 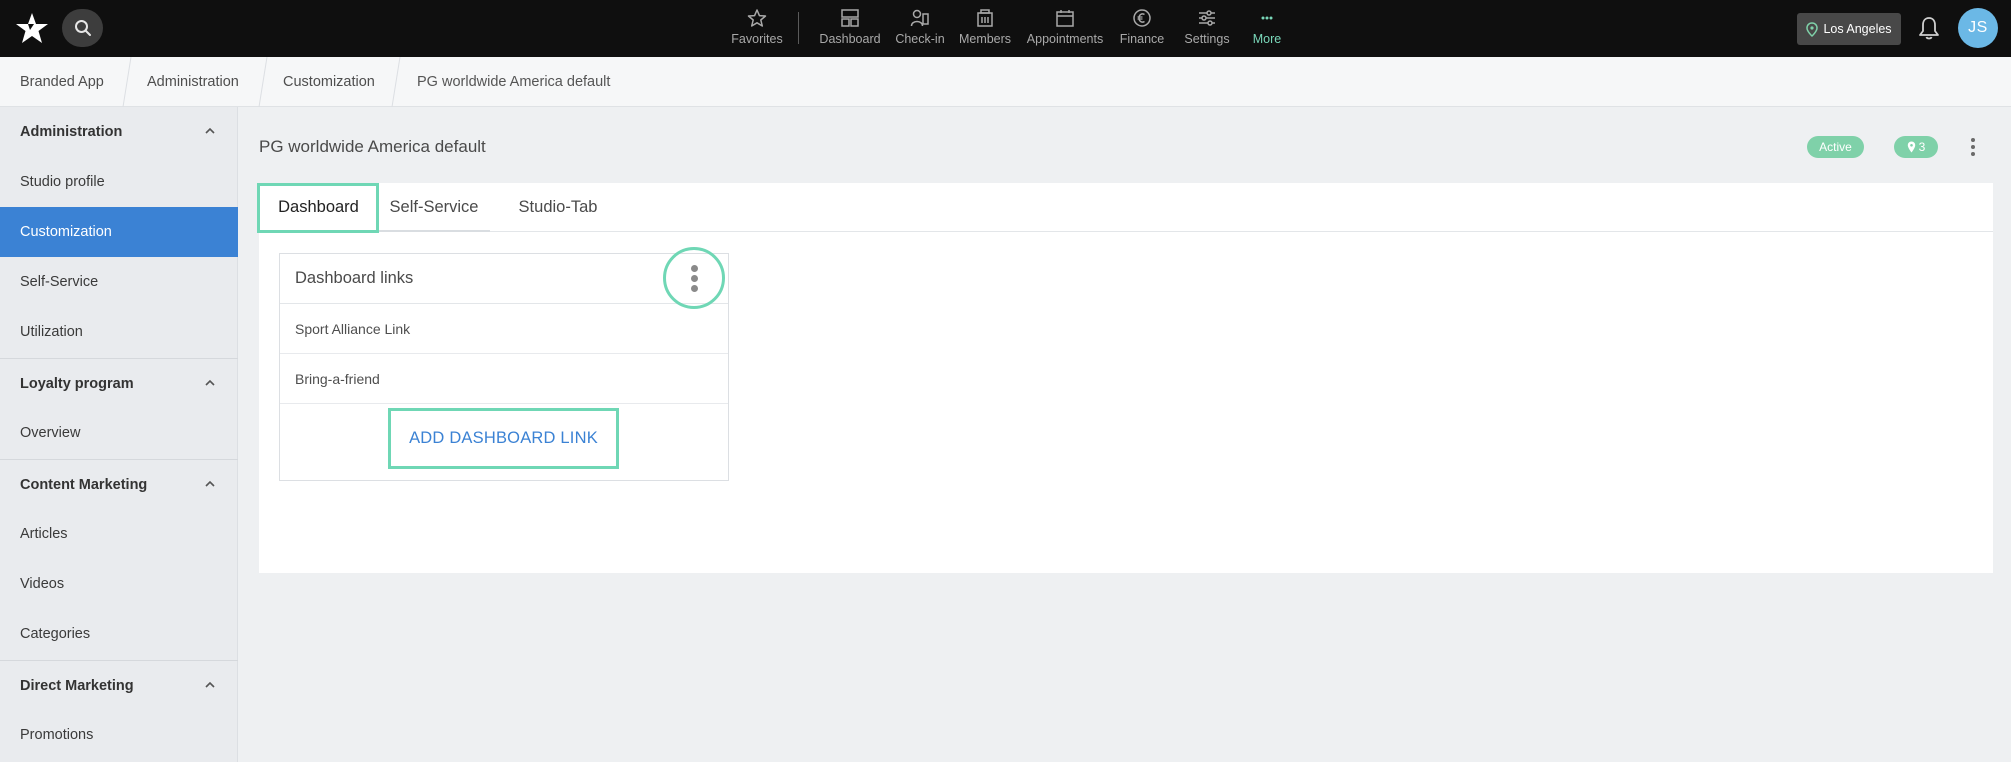 I want to click on tab-self-service: Self-Service, so click(x=434, y=207).